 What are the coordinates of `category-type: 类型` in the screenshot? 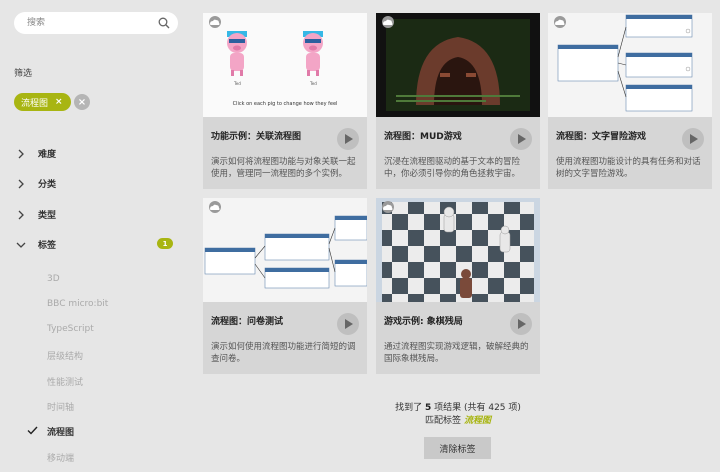 It's located at (36, 214).